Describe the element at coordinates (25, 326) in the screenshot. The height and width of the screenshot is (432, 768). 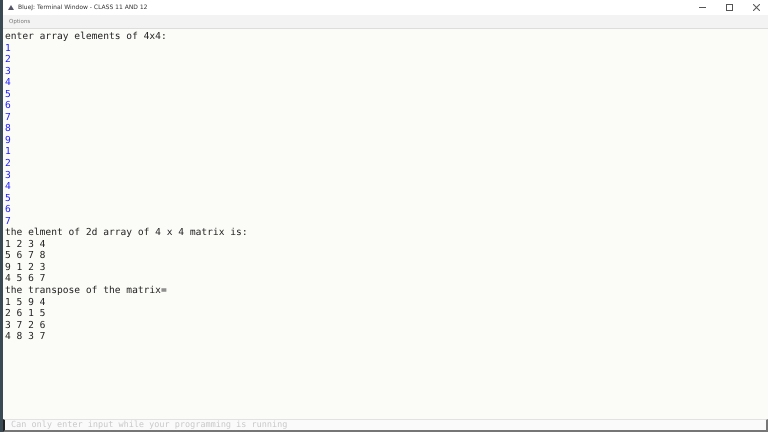
I see `output-line: 3 7 2 6` at that location.